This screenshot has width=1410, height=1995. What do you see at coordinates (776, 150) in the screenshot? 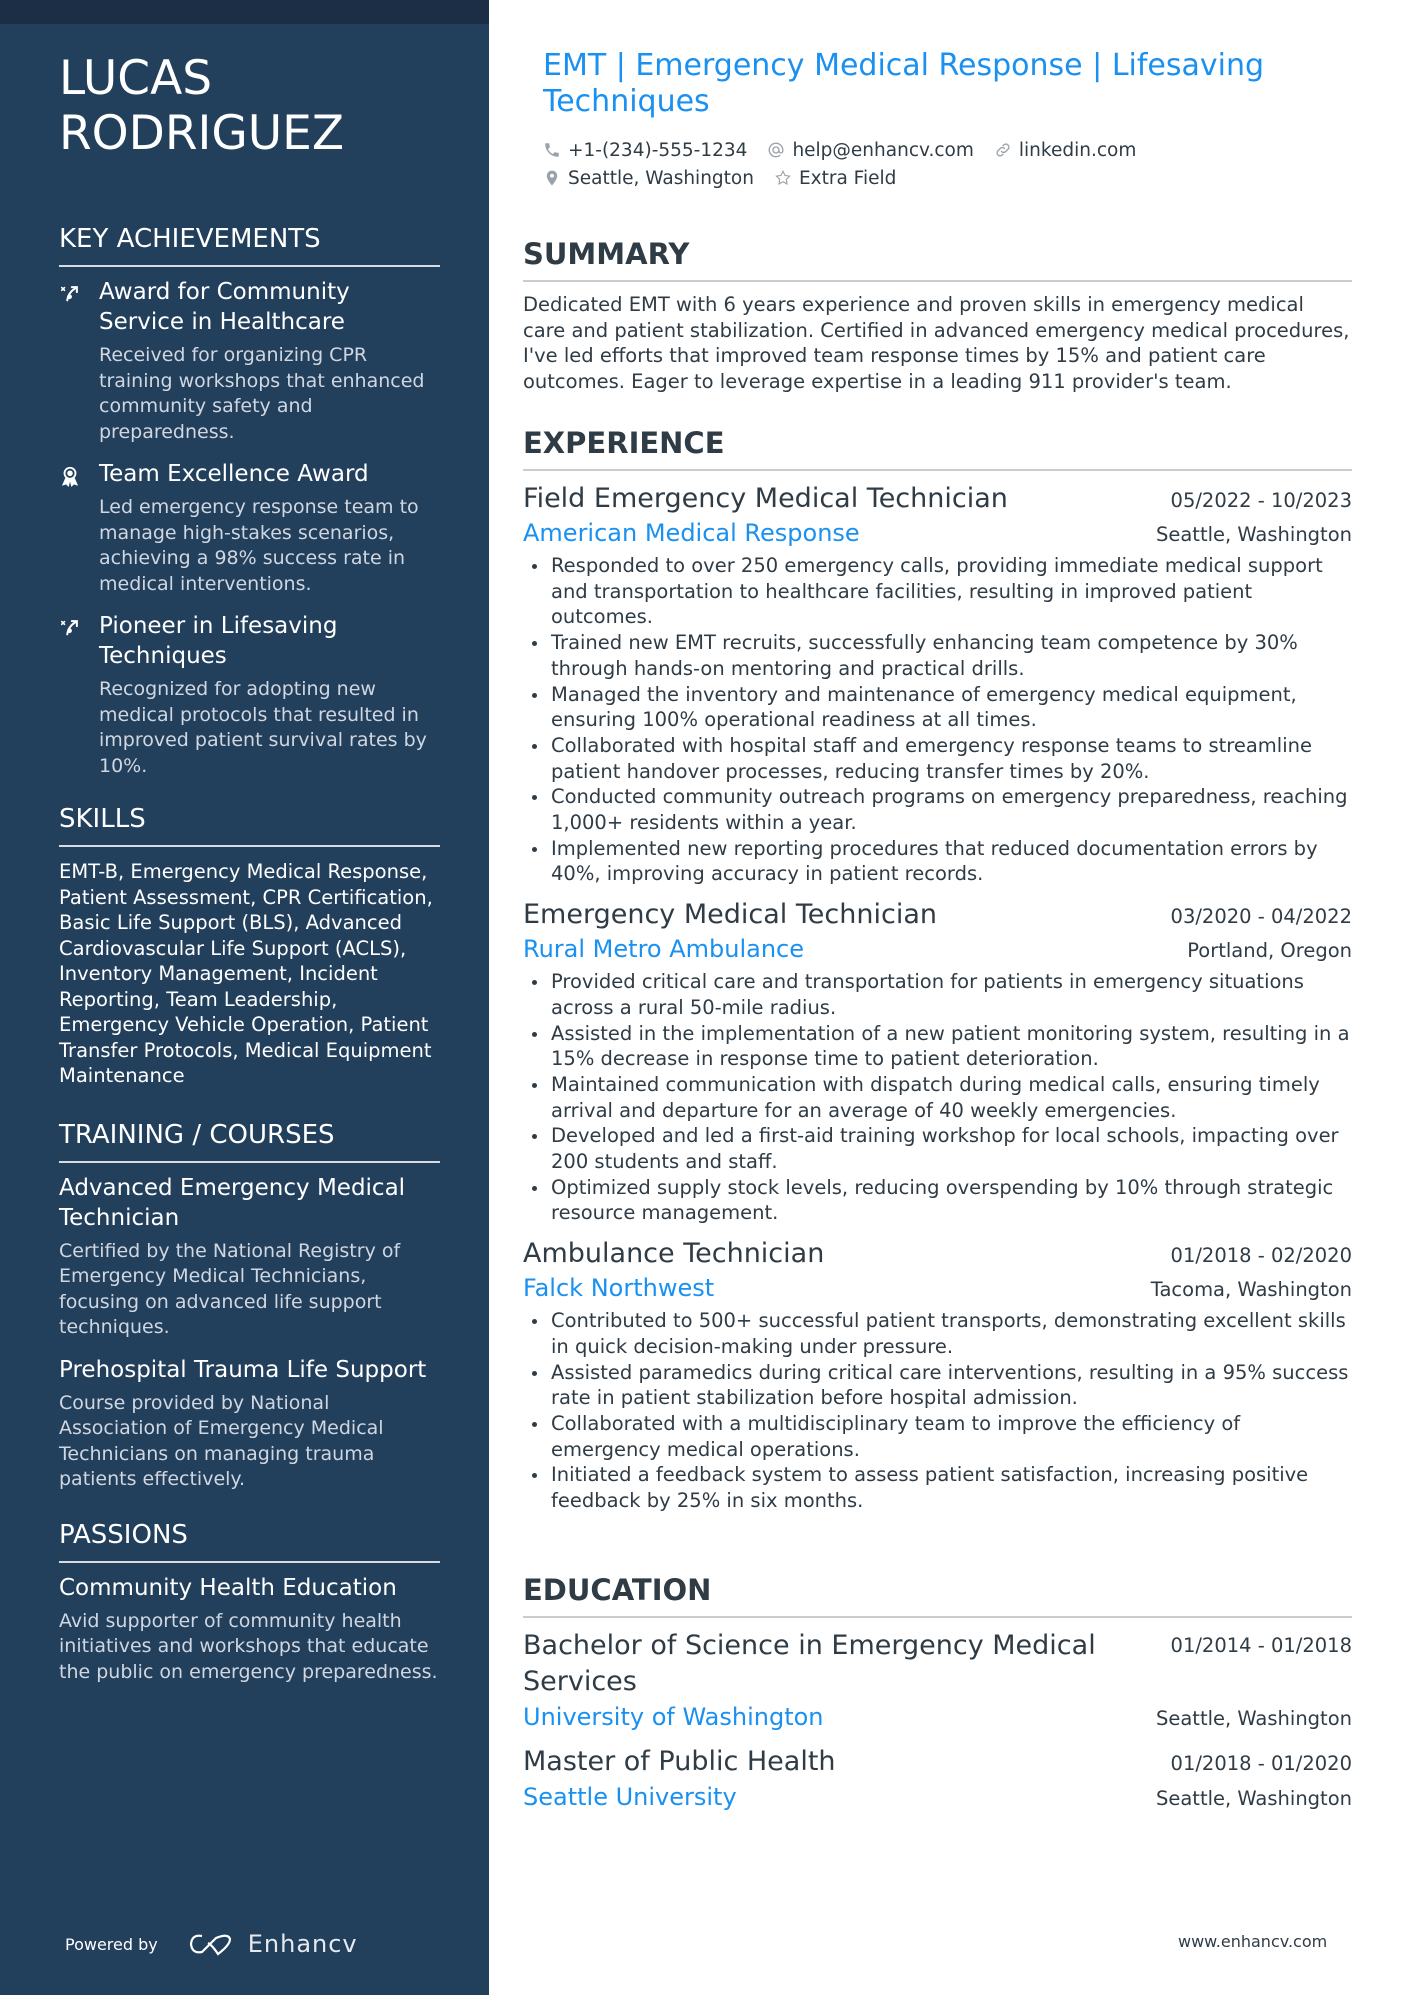
I see `at-icon` at bounding box center [776, 150].